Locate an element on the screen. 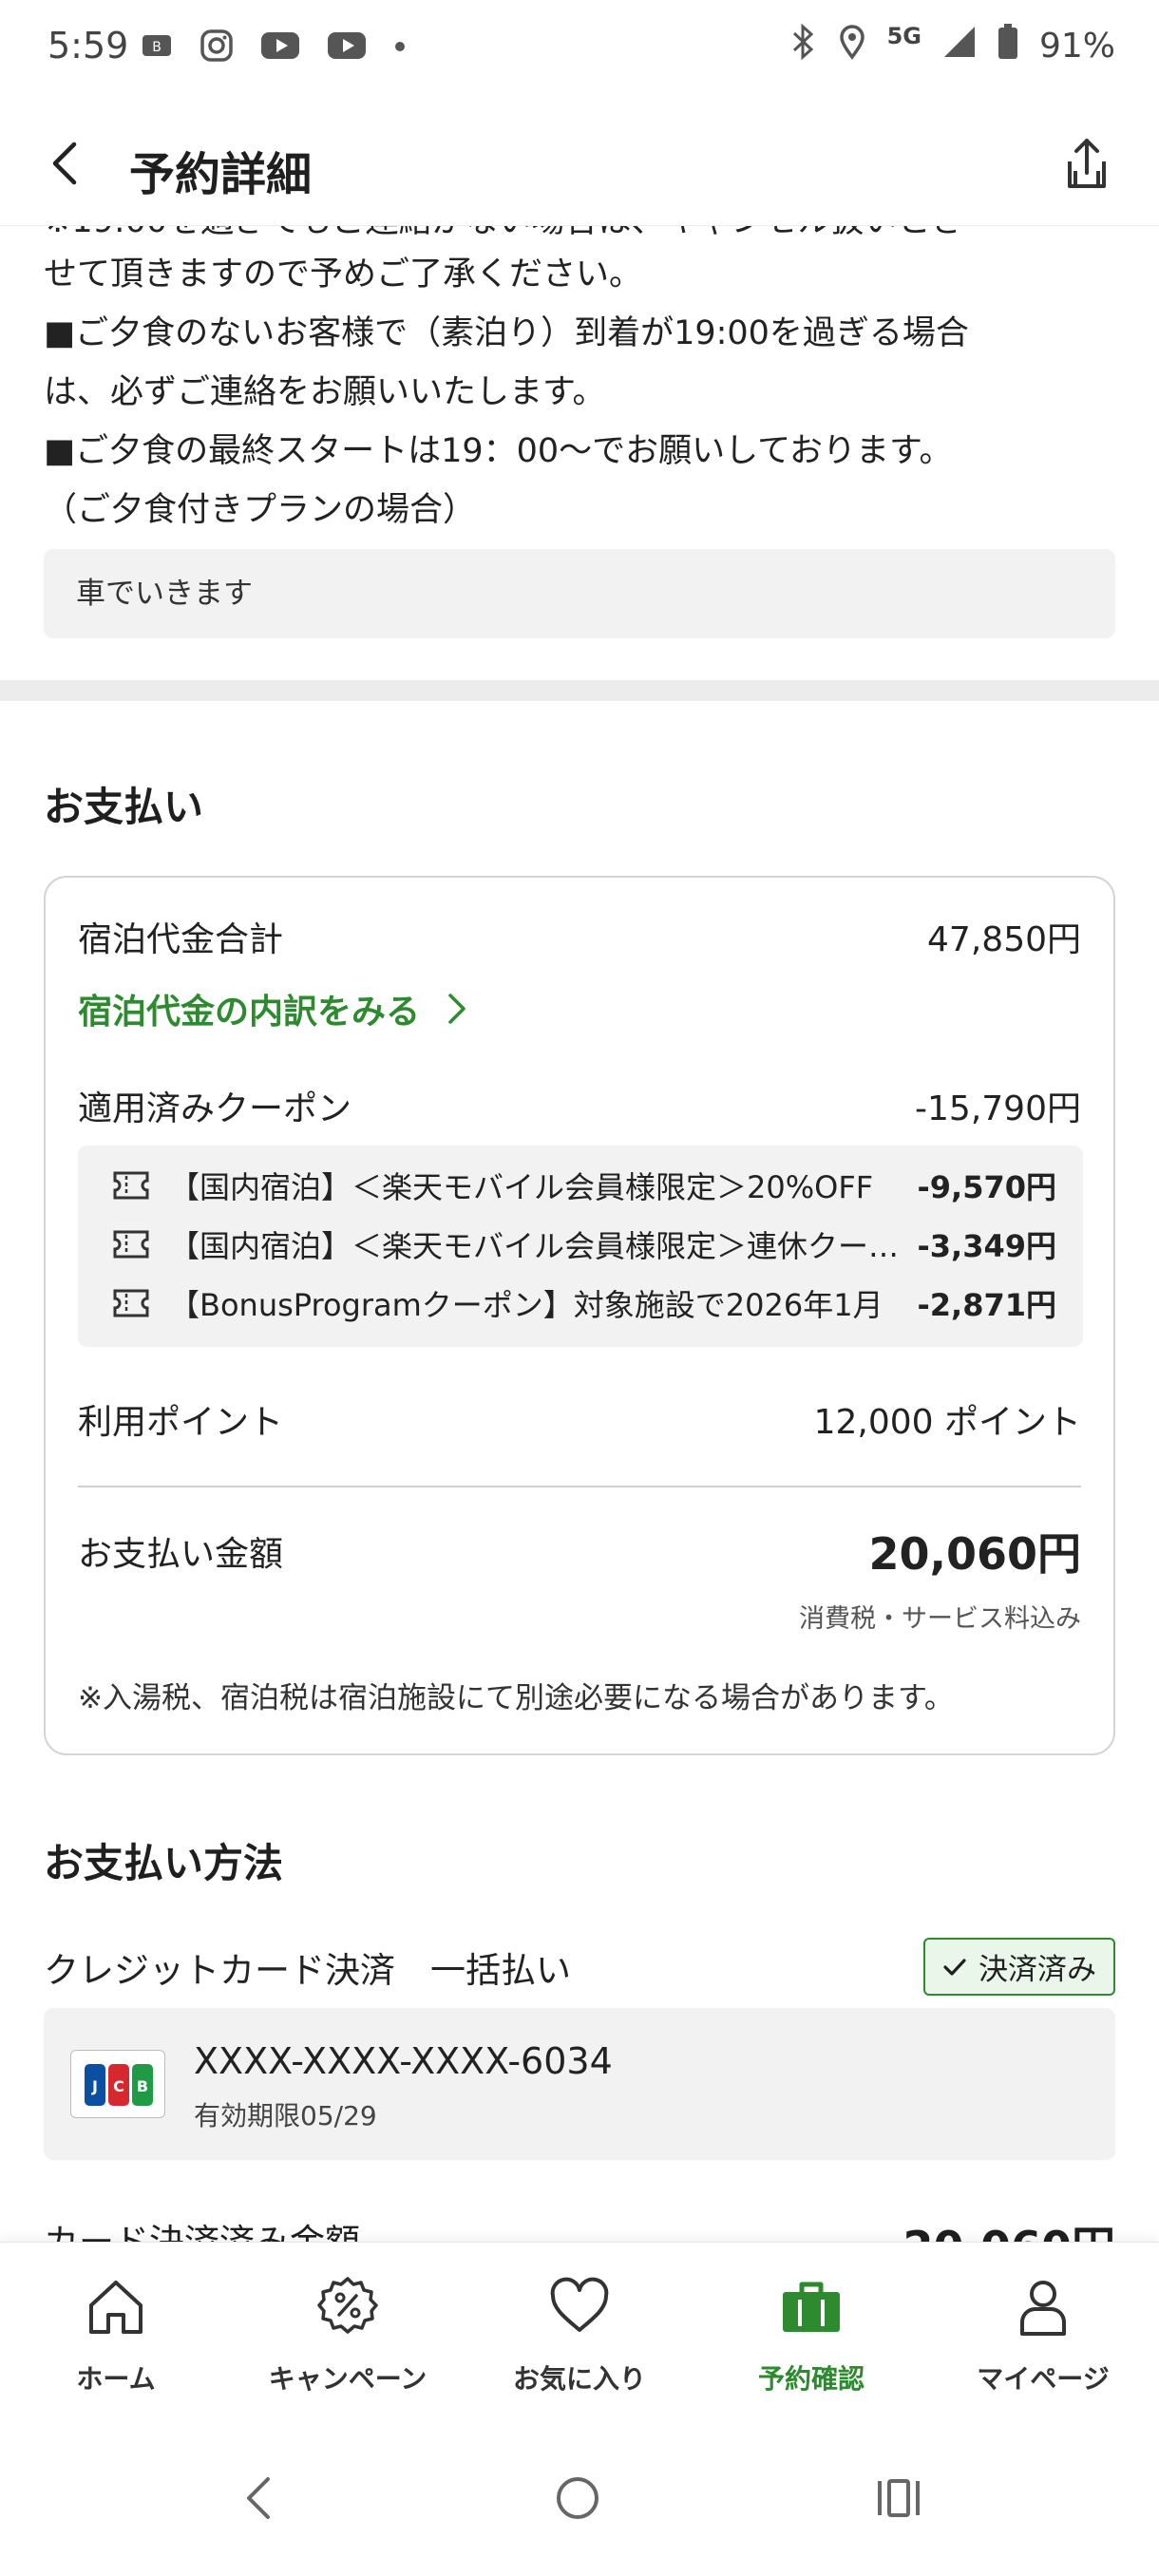  share-button is located at coordinates (1086, 163).